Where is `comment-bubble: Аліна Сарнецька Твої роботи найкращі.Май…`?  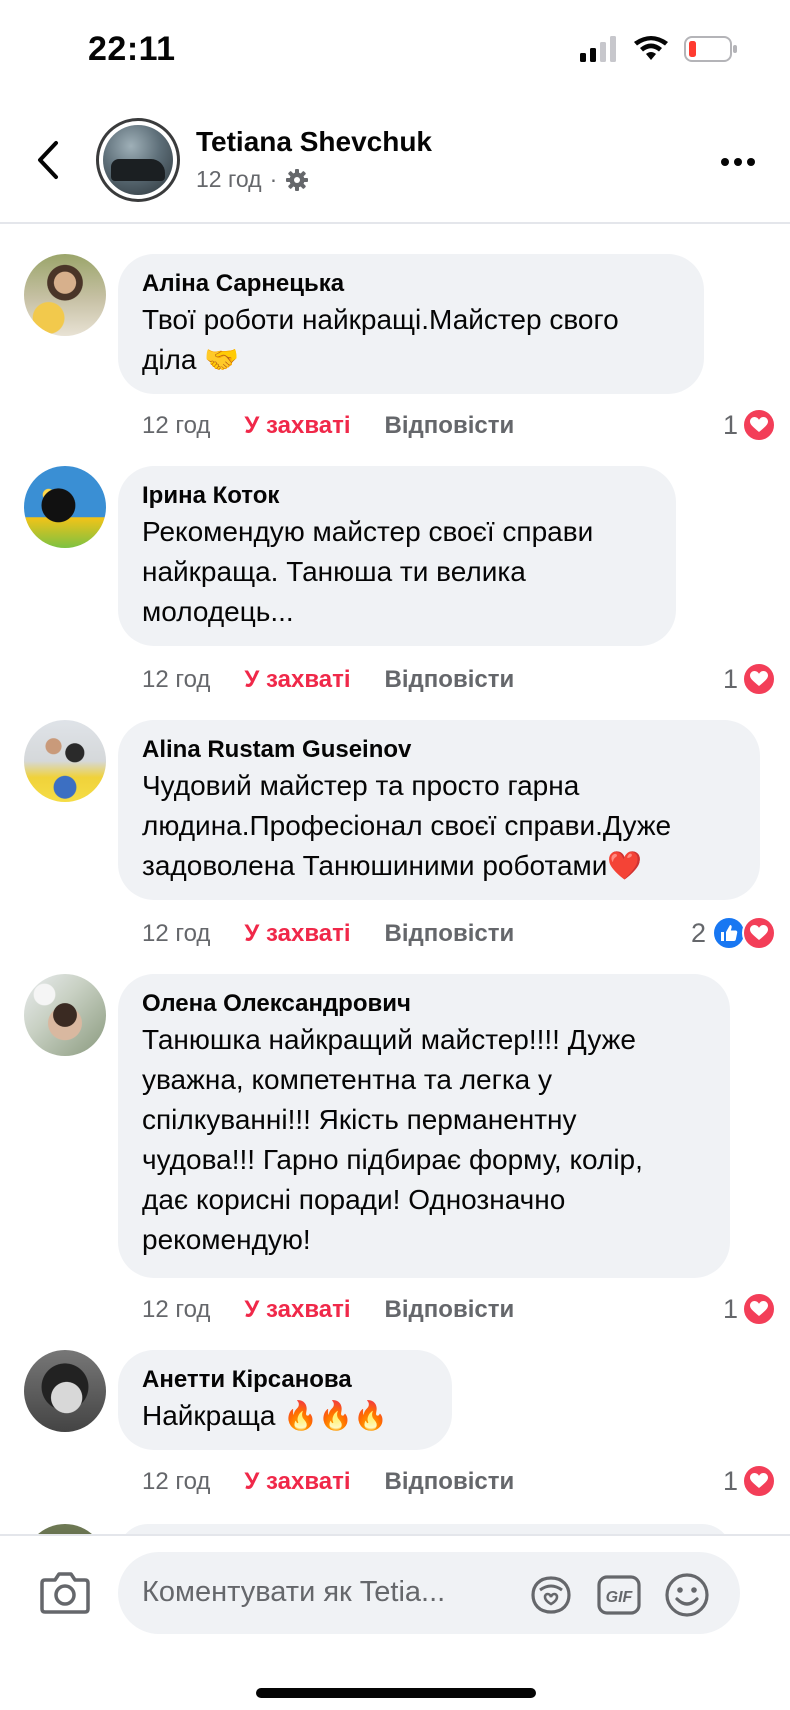
comment-bubble: Аліна Сарнецька Твої роботи найкращі.Май… is located at coordinates (411, 324).